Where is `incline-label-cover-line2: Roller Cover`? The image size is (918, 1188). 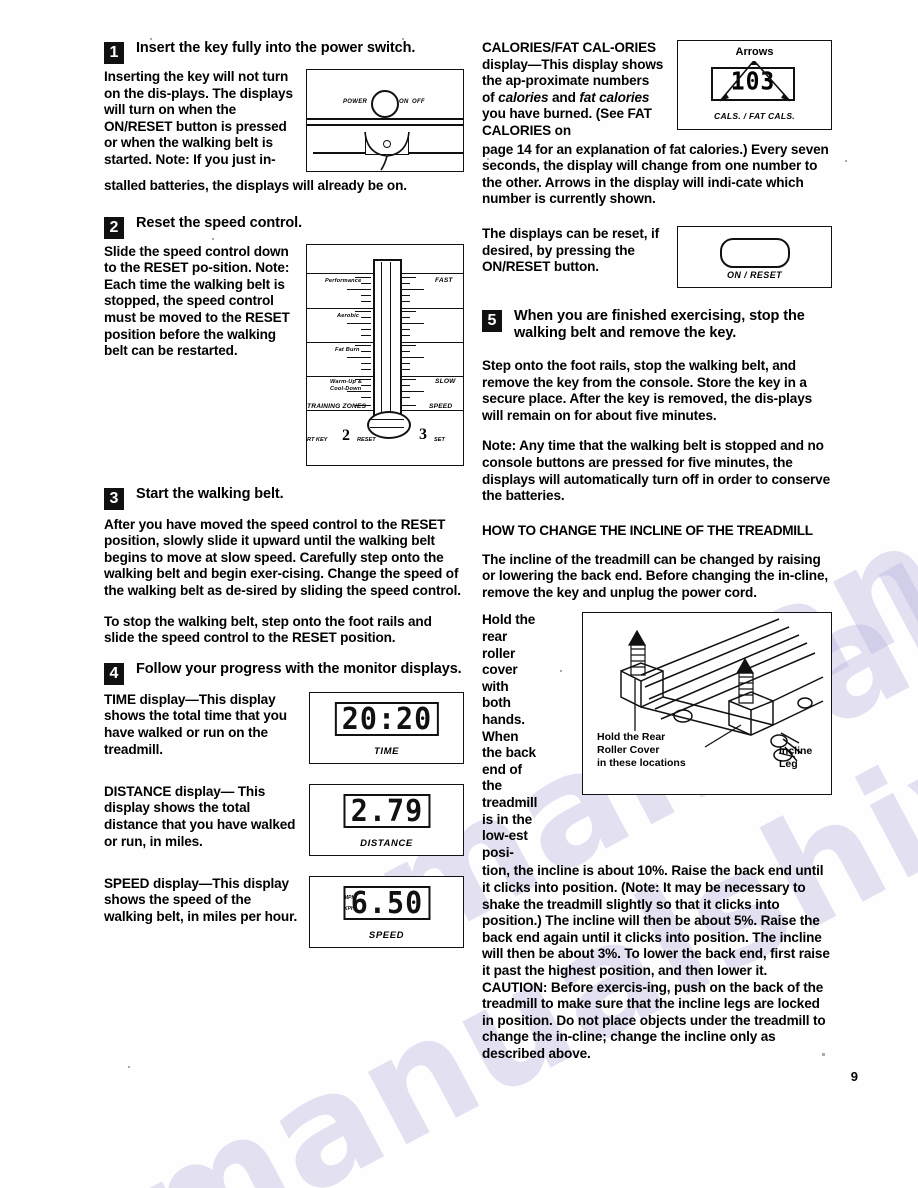
incline-label-cover-line2: Roller Cover is located at coordinates (628, 750).